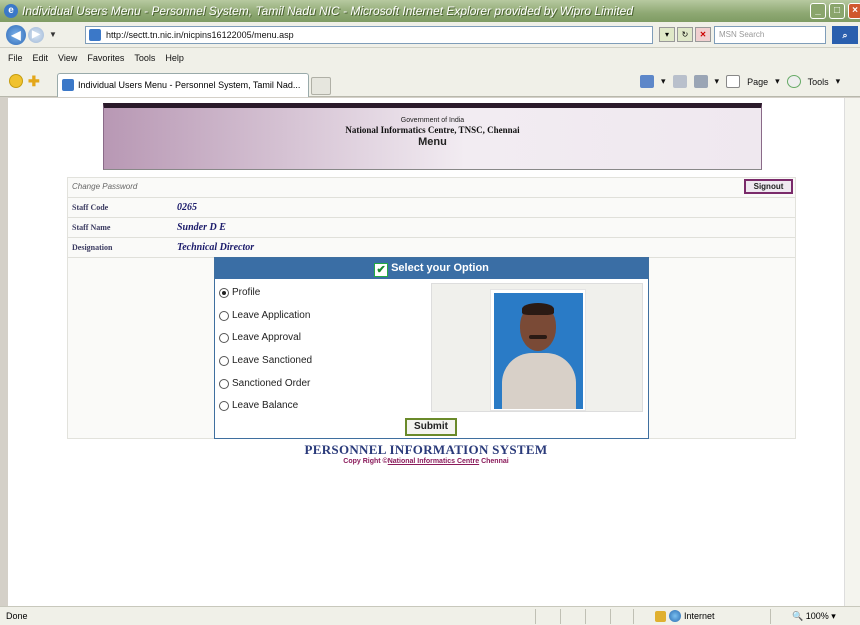 Image resolution: width=860 pixels, height=625 pixels. What do you see at coordinates (685, 34) in the screenshot?
I see `refresh-icon: ↻` at bounding box center [685, 34].